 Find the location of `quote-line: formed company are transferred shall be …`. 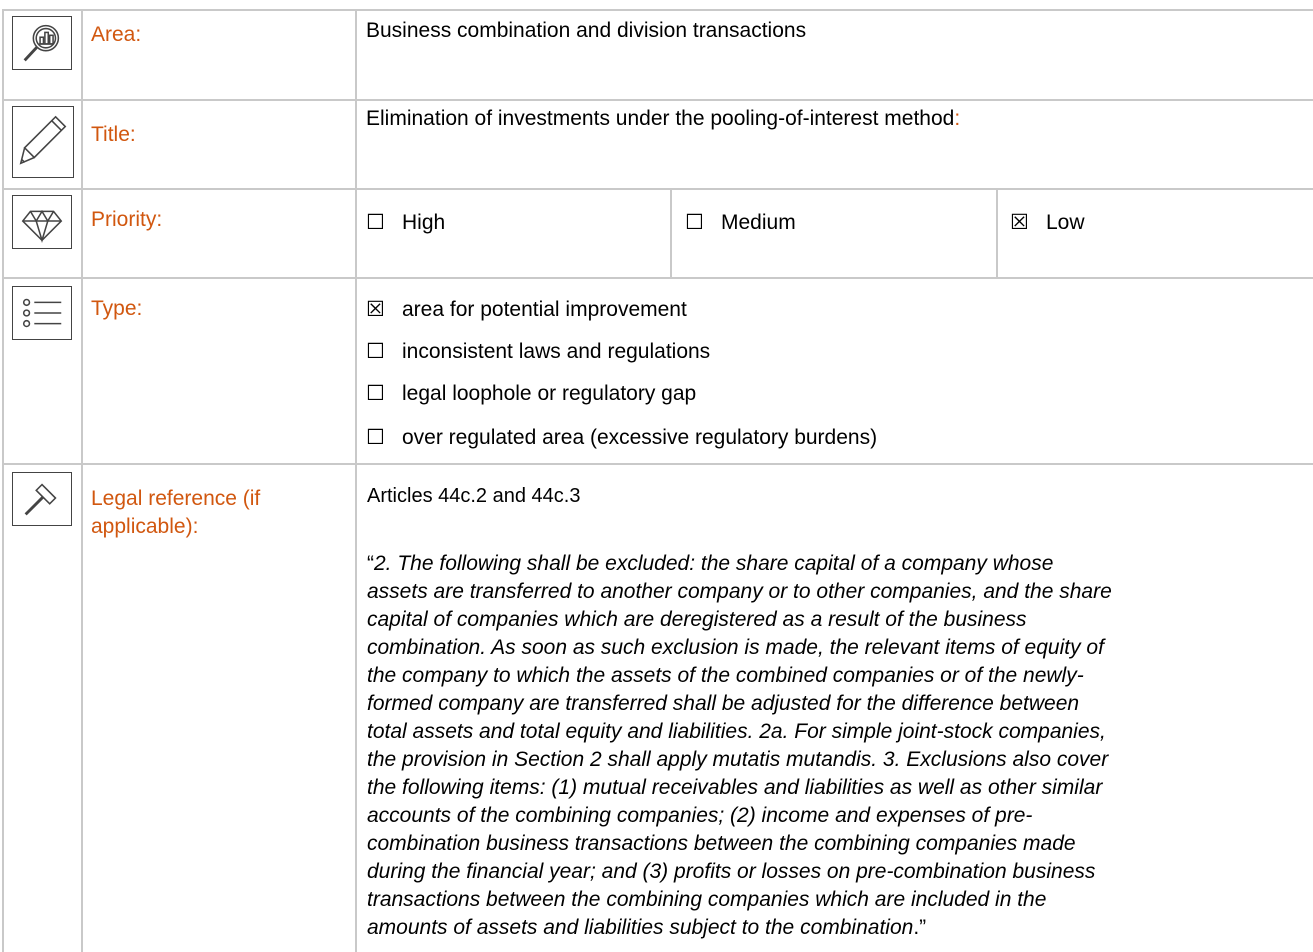

quote-line: formed company are transferred shall be … is located at coordinates (723, 703).